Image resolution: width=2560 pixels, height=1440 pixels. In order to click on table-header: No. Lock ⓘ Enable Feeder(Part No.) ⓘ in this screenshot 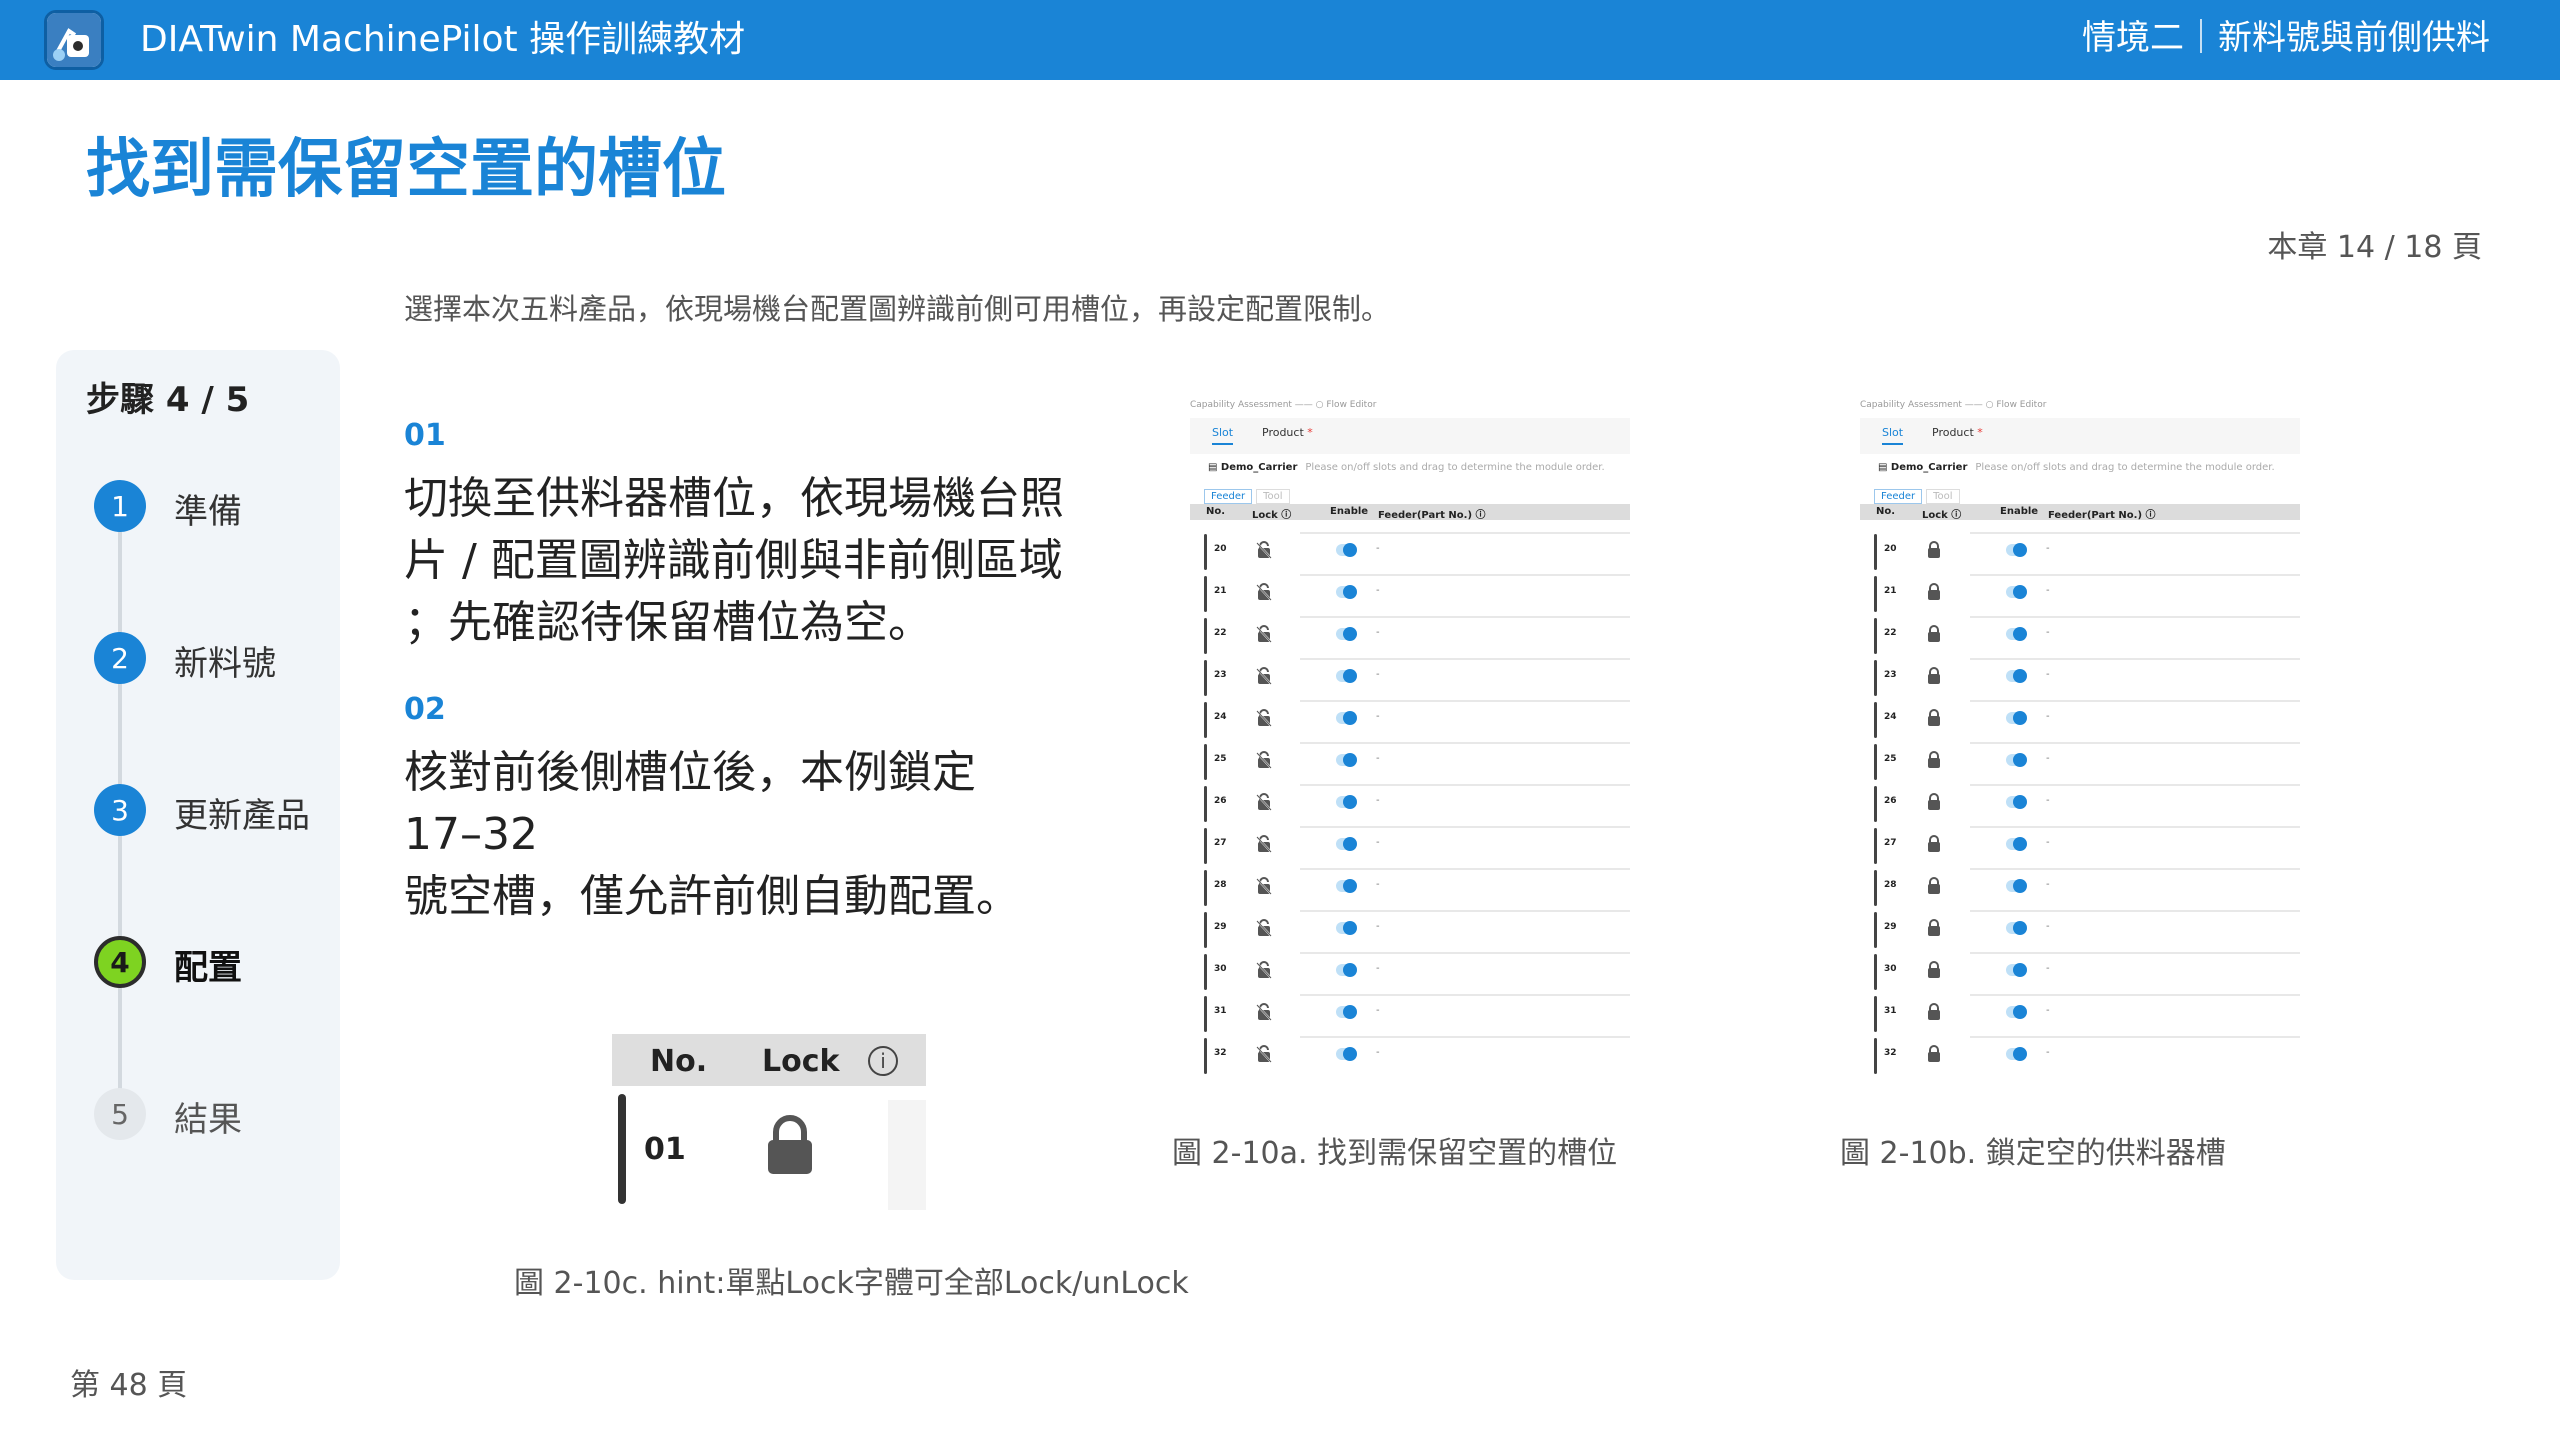, I will do `click(1410, 512)`.